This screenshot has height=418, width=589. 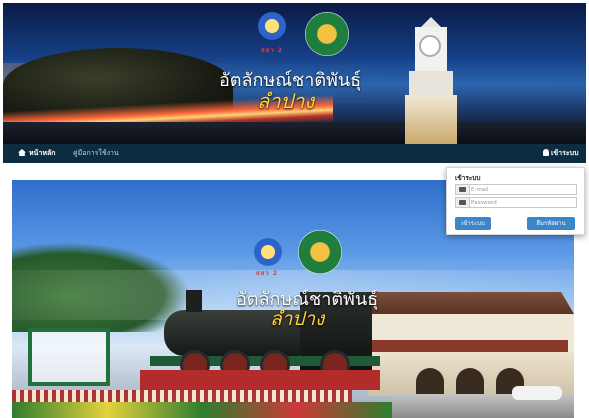 I want to click on nav-home-link: หน้าหลัก, so click(x=36, y=153).